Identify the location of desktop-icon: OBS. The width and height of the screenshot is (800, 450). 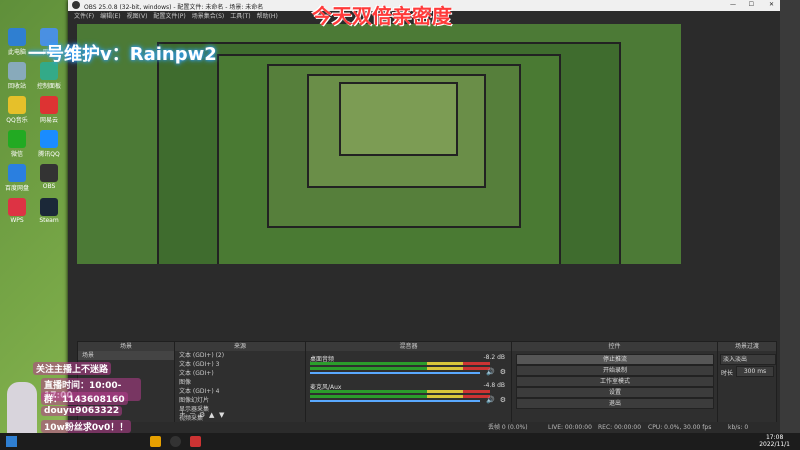
(49, 177).